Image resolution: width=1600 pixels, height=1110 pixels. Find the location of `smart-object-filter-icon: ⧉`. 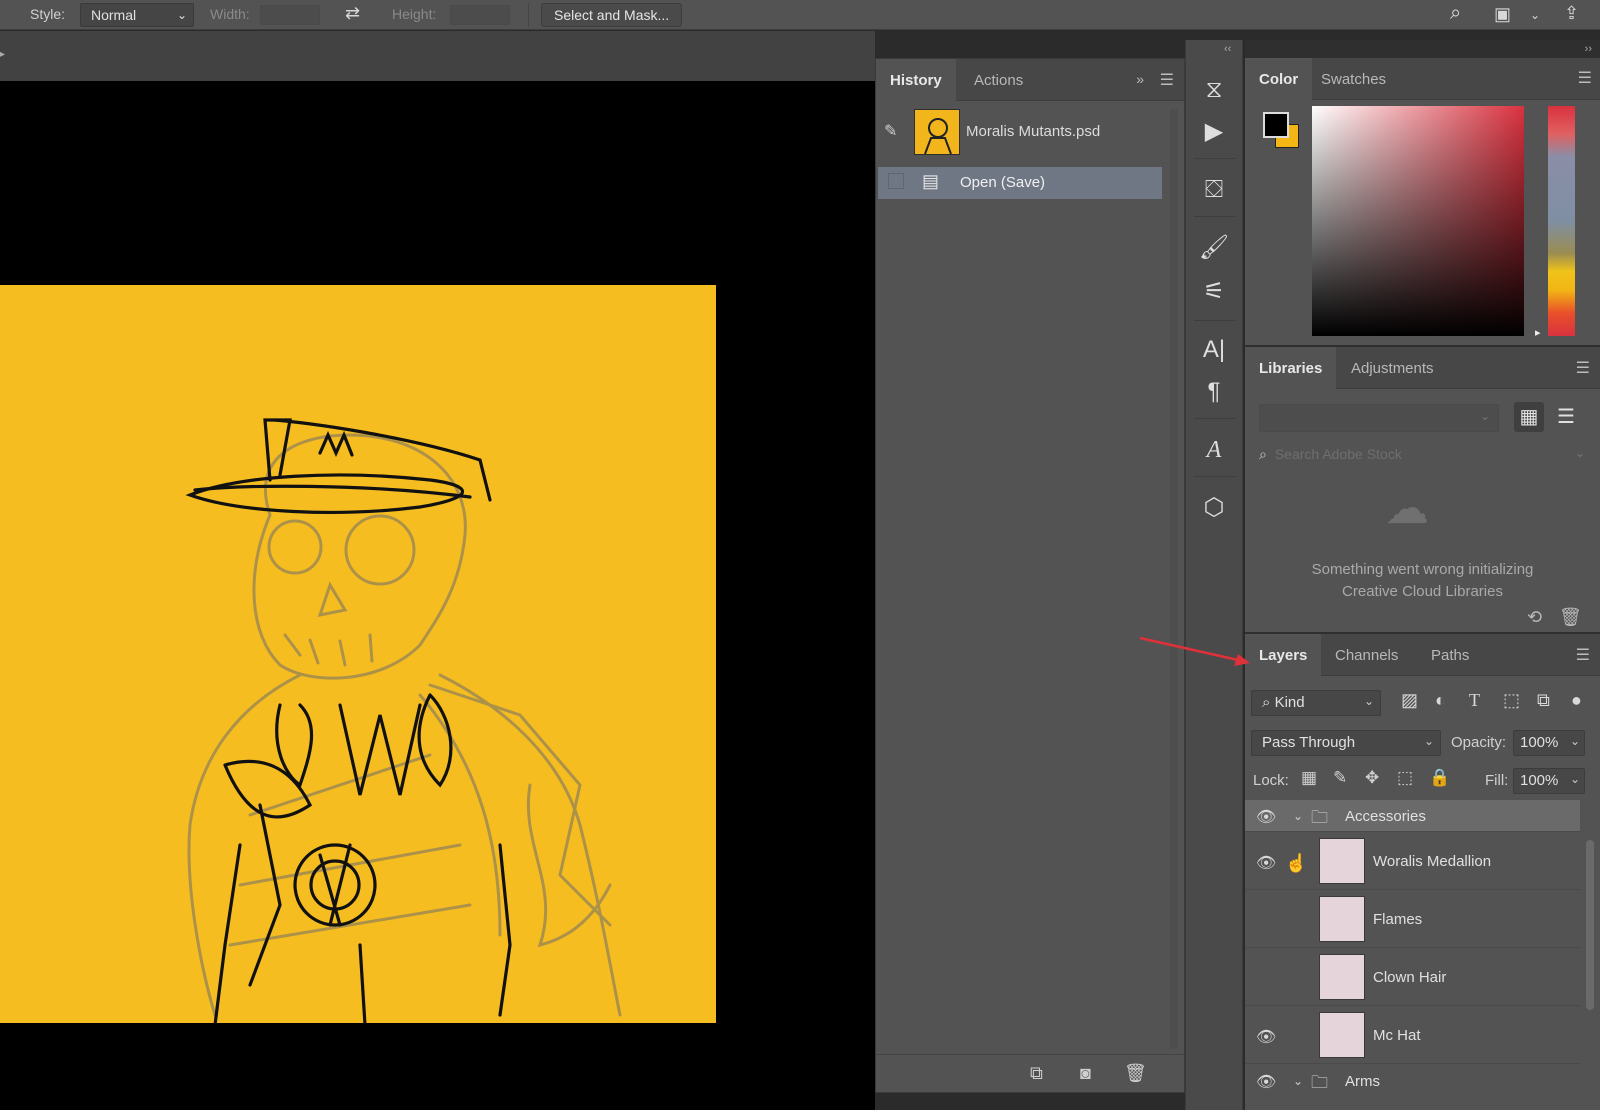

smart-object-filter-icon: ⧉ is located at coordinates (1543, 700).